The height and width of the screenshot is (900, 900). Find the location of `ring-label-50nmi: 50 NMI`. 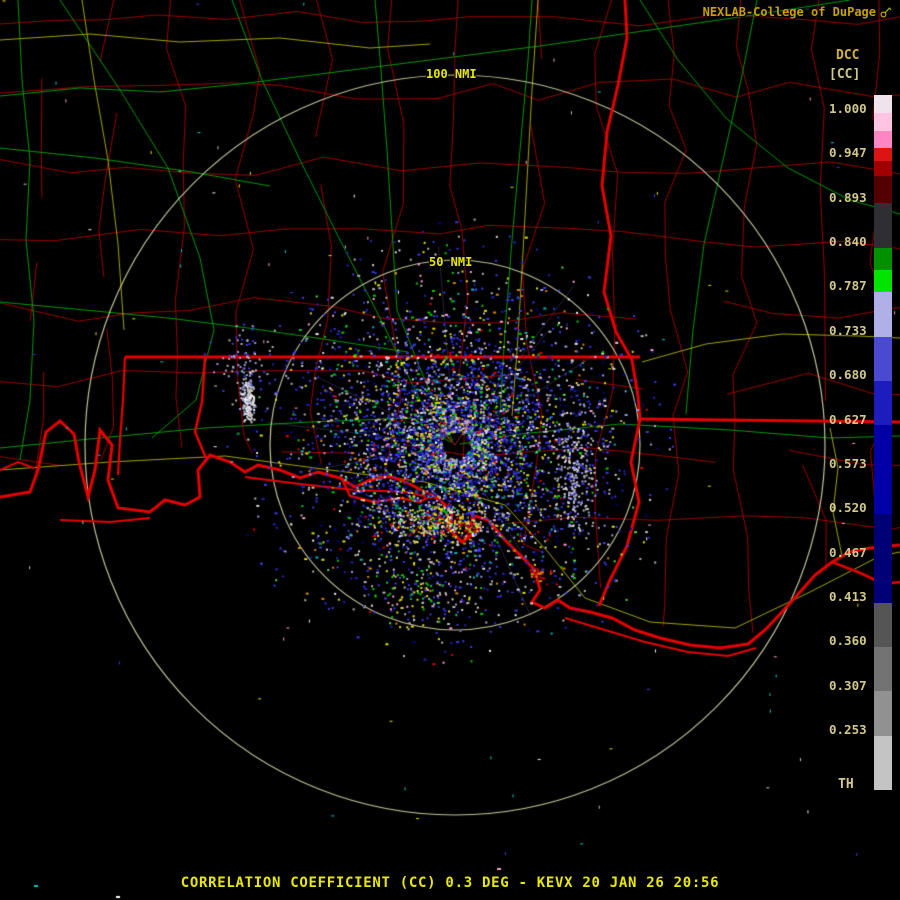

ring-label-50nmi: 50 NMI is located at coordinates (451, 262).